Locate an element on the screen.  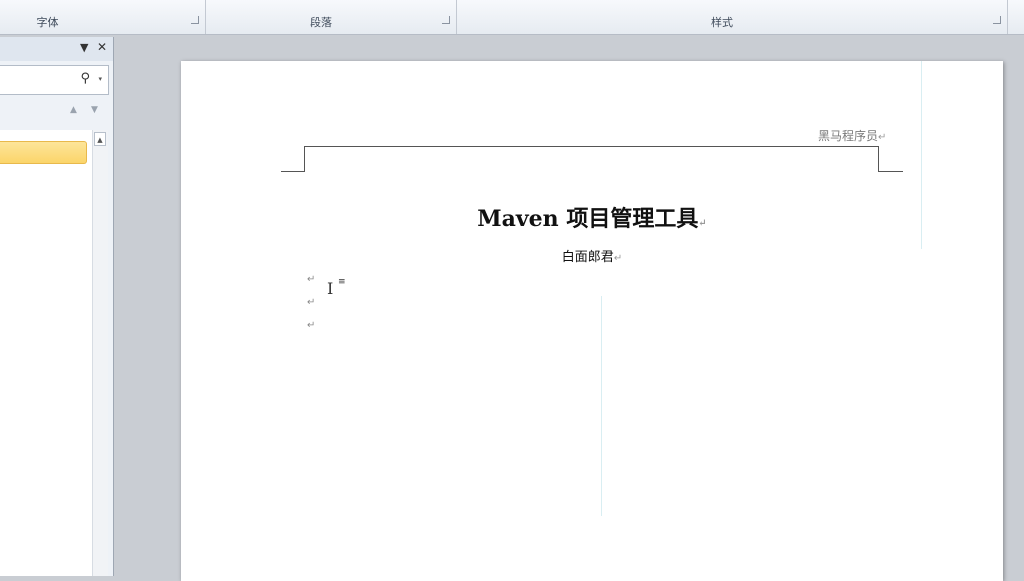
close-icon: ✕ is located at coordinates (102, 47).